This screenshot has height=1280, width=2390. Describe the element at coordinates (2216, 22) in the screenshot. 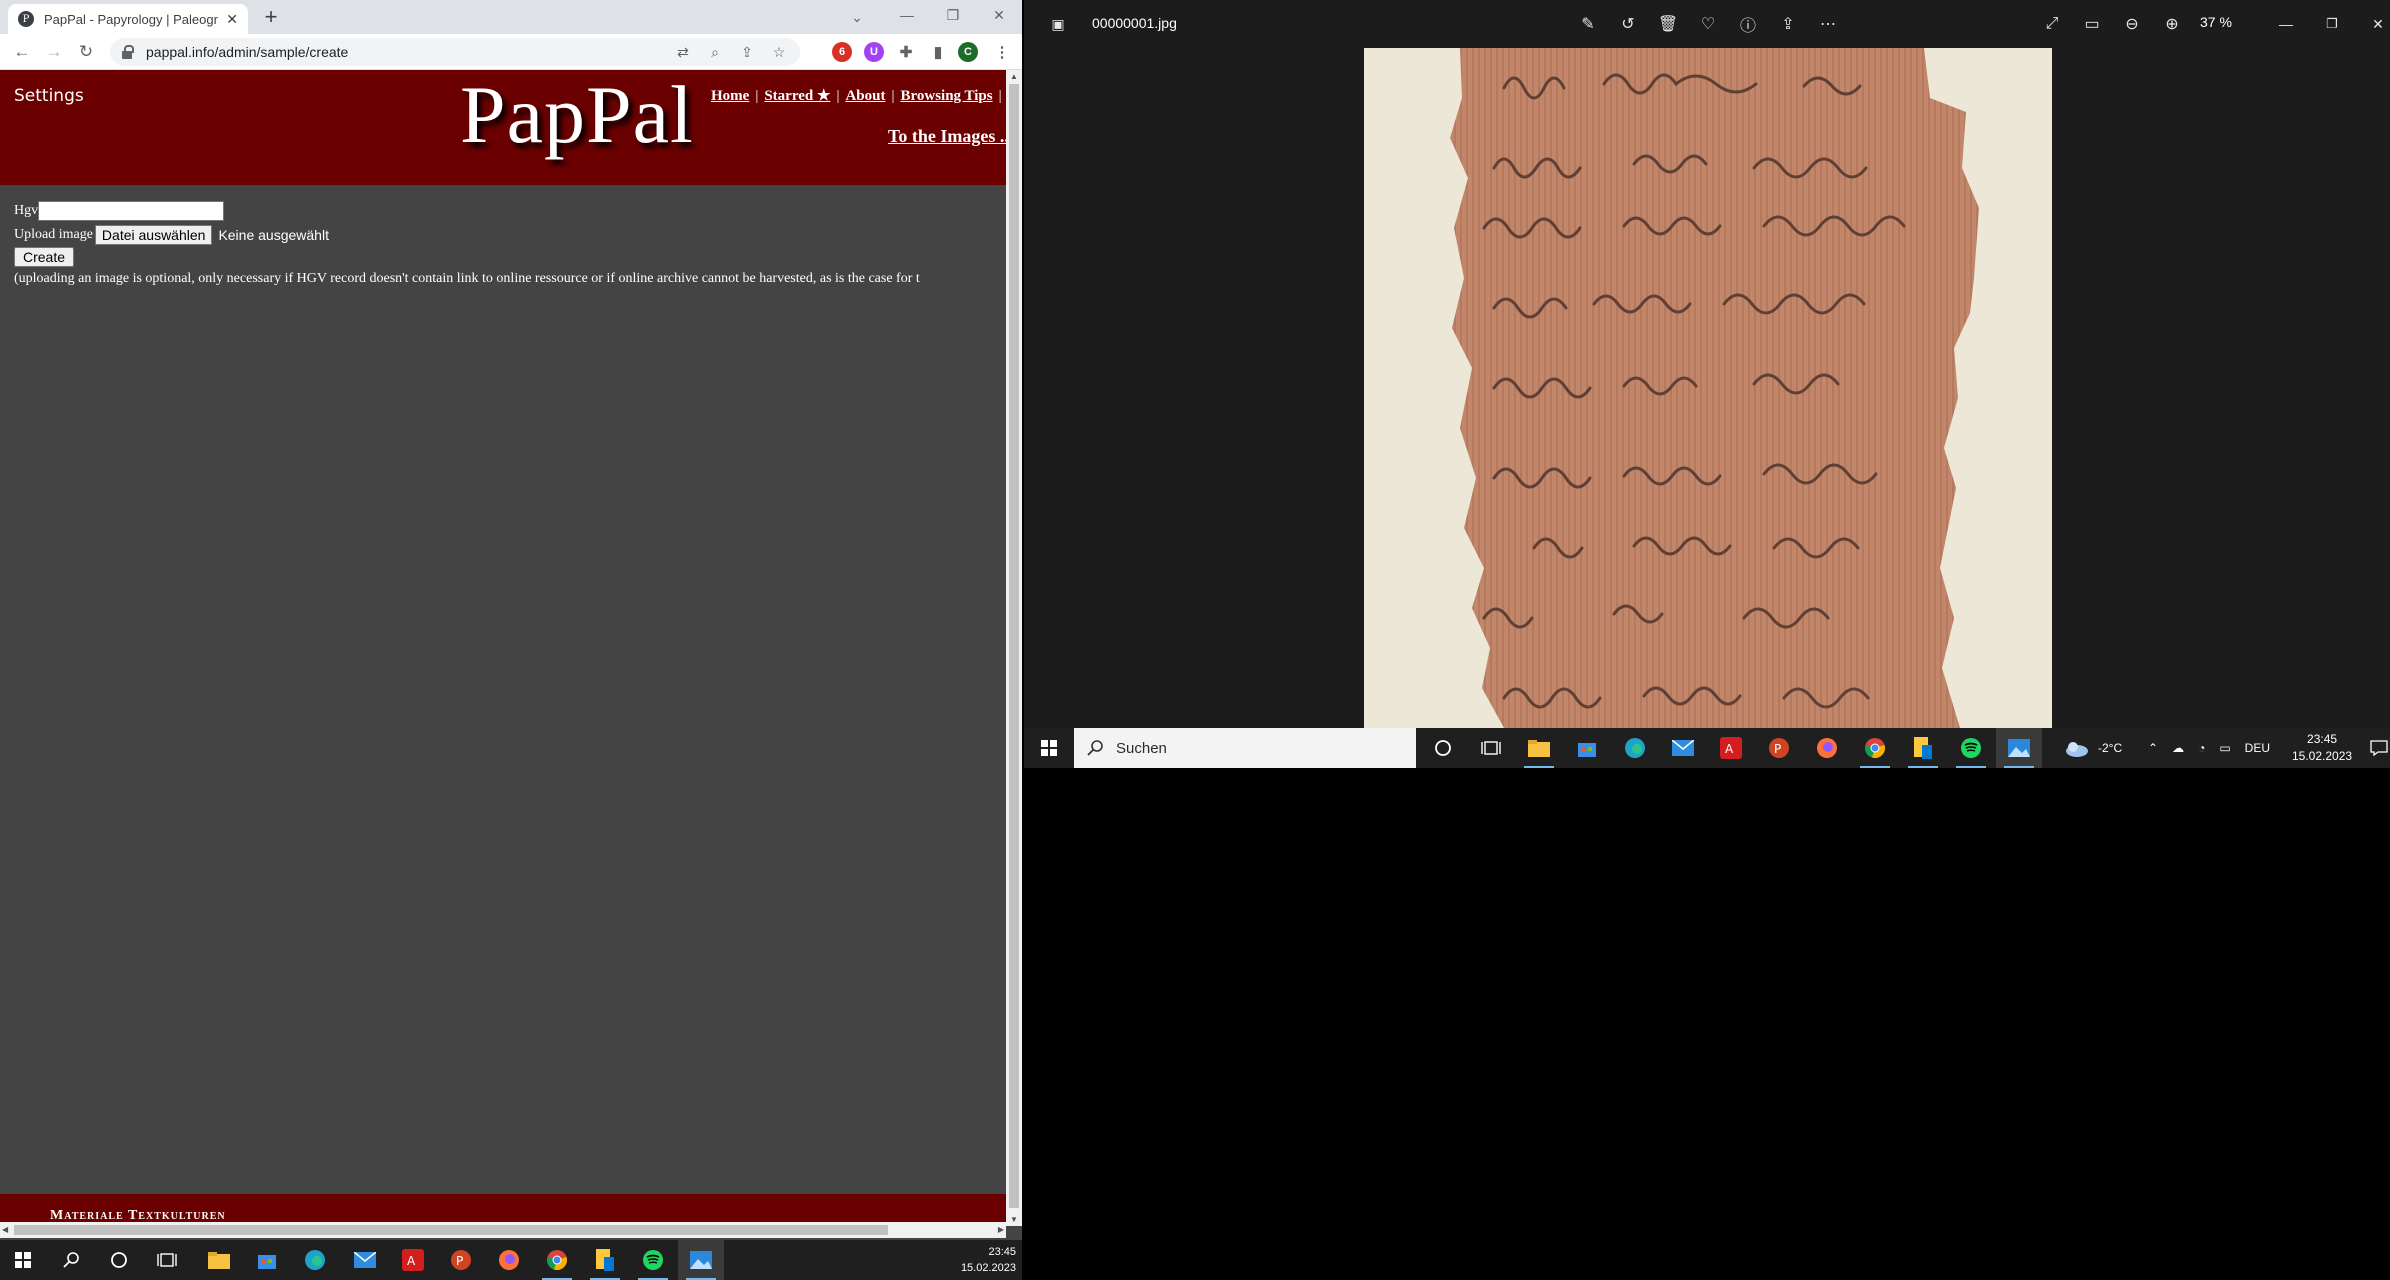

I see `zoom-level: 37 %` at that location.